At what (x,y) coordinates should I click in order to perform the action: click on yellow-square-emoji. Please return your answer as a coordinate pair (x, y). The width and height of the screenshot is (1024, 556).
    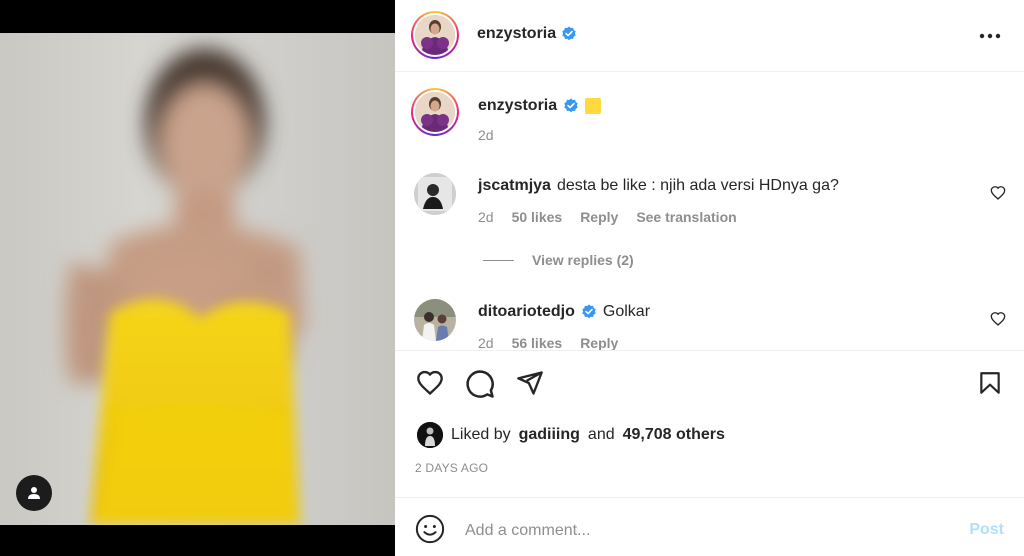
    Looking at the image, I should click on (593, 106).